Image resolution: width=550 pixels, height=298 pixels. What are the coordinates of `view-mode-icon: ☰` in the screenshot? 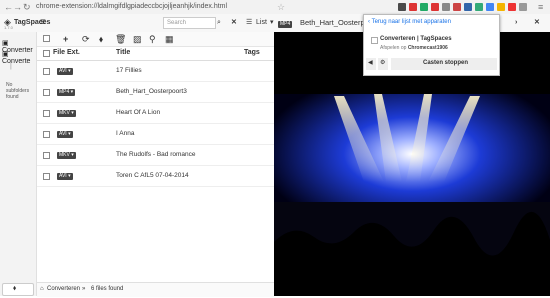 It's located at (249, 22).